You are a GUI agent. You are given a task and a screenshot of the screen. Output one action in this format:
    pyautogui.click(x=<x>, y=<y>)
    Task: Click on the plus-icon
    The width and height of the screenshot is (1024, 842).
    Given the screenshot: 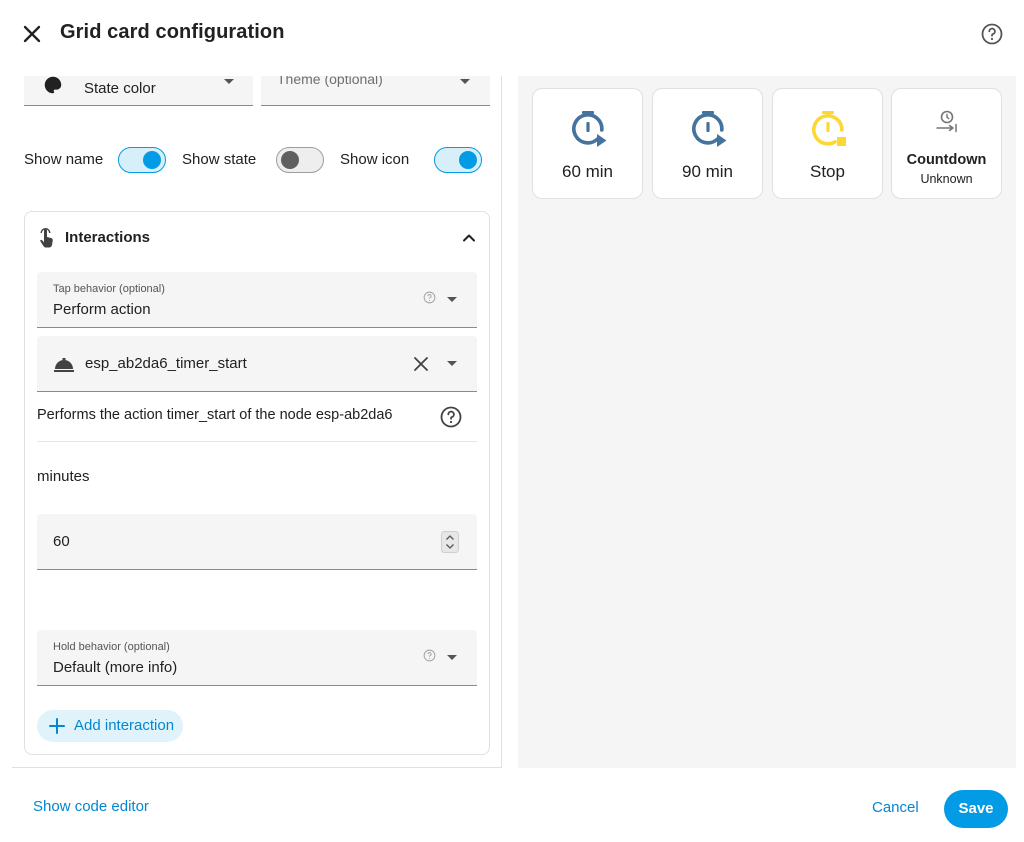 What is the action you would take?
    pyautogui.click(x=57, y=726)
    